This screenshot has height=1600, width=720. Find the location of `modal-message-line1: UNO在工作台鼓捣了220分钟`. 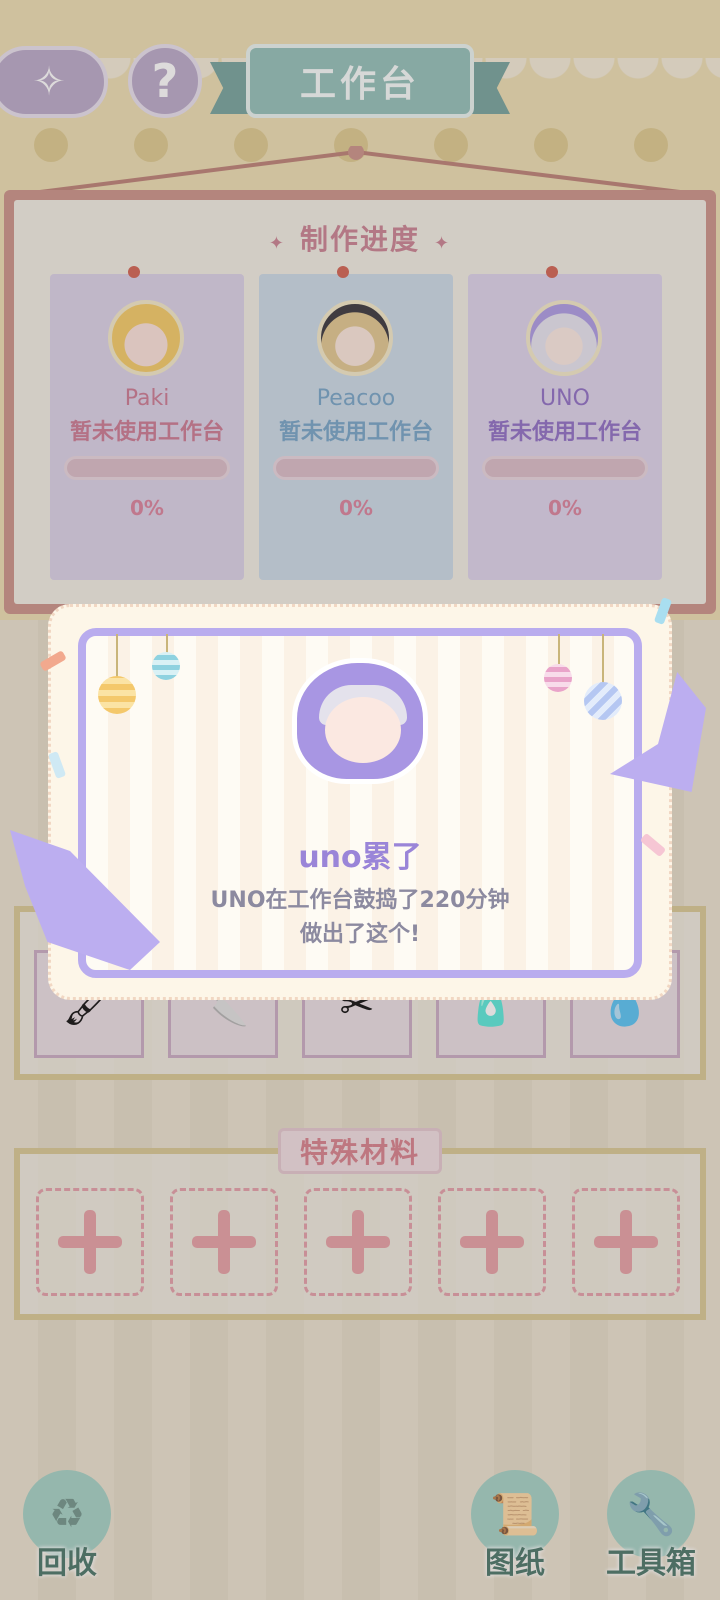

modal-message-line1: UNO在工作台鼓捣了220分钟 is located at coordinates (360, 900).